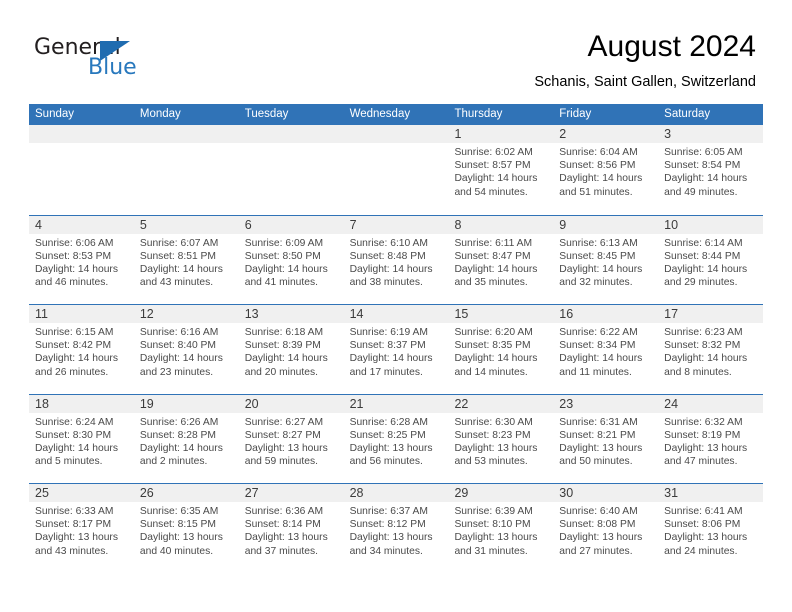 This screenshot has height=612, width=792. What do you see at coordinates (186, 144) in the screenshot?
I see `day-details` at bounding box center [186, 144].